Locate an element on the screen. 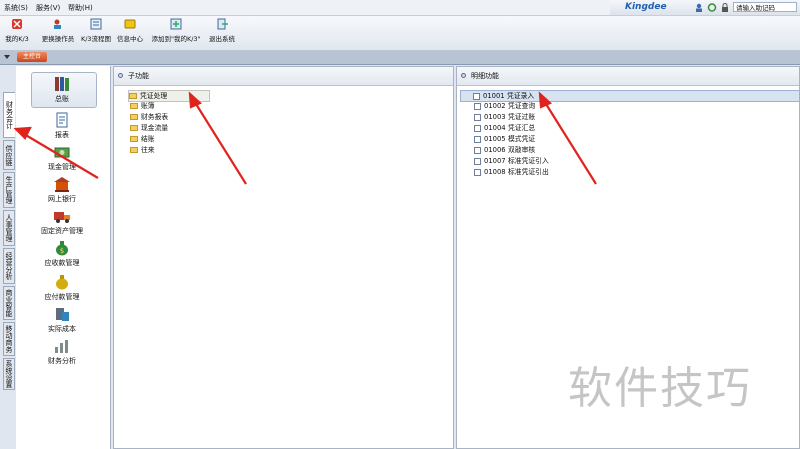 The width and height of the screenshot is (800, 449). module-actual-cost: 实际成本 is located at coordinates (62, 320).